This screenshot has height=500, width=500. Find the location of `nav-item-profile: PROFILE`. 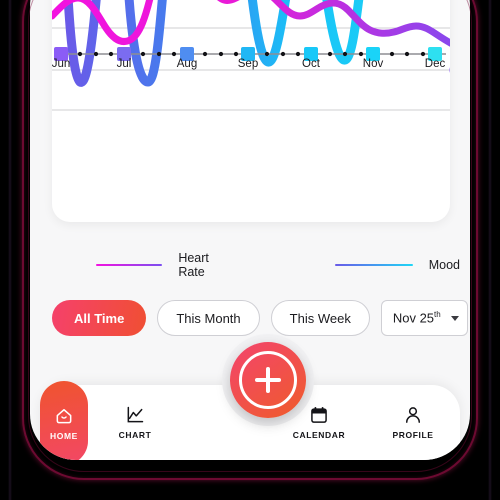

nav-item-profile: PROFILE is located at coordinates (413, 422).